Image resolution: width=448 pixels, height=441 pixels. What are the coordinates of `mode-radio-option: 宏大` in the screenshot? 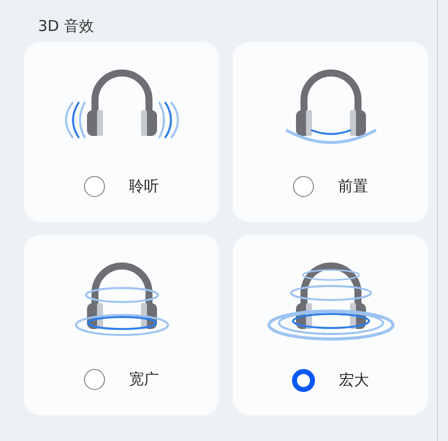 It's located at (330, 380).